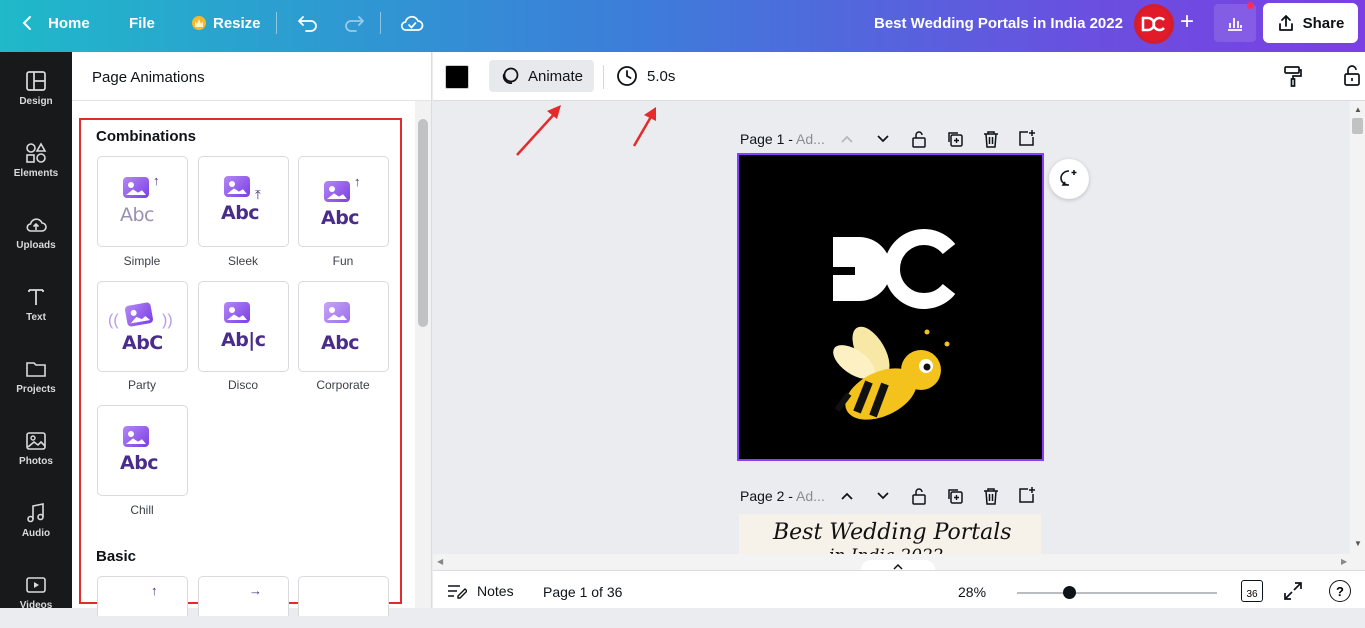 This screenshot has height=628, width=1365. Describe the element at coordinates (1358, 543) in the screenshot. I see `scroll-down-arrow-icon: ▼` at that location.